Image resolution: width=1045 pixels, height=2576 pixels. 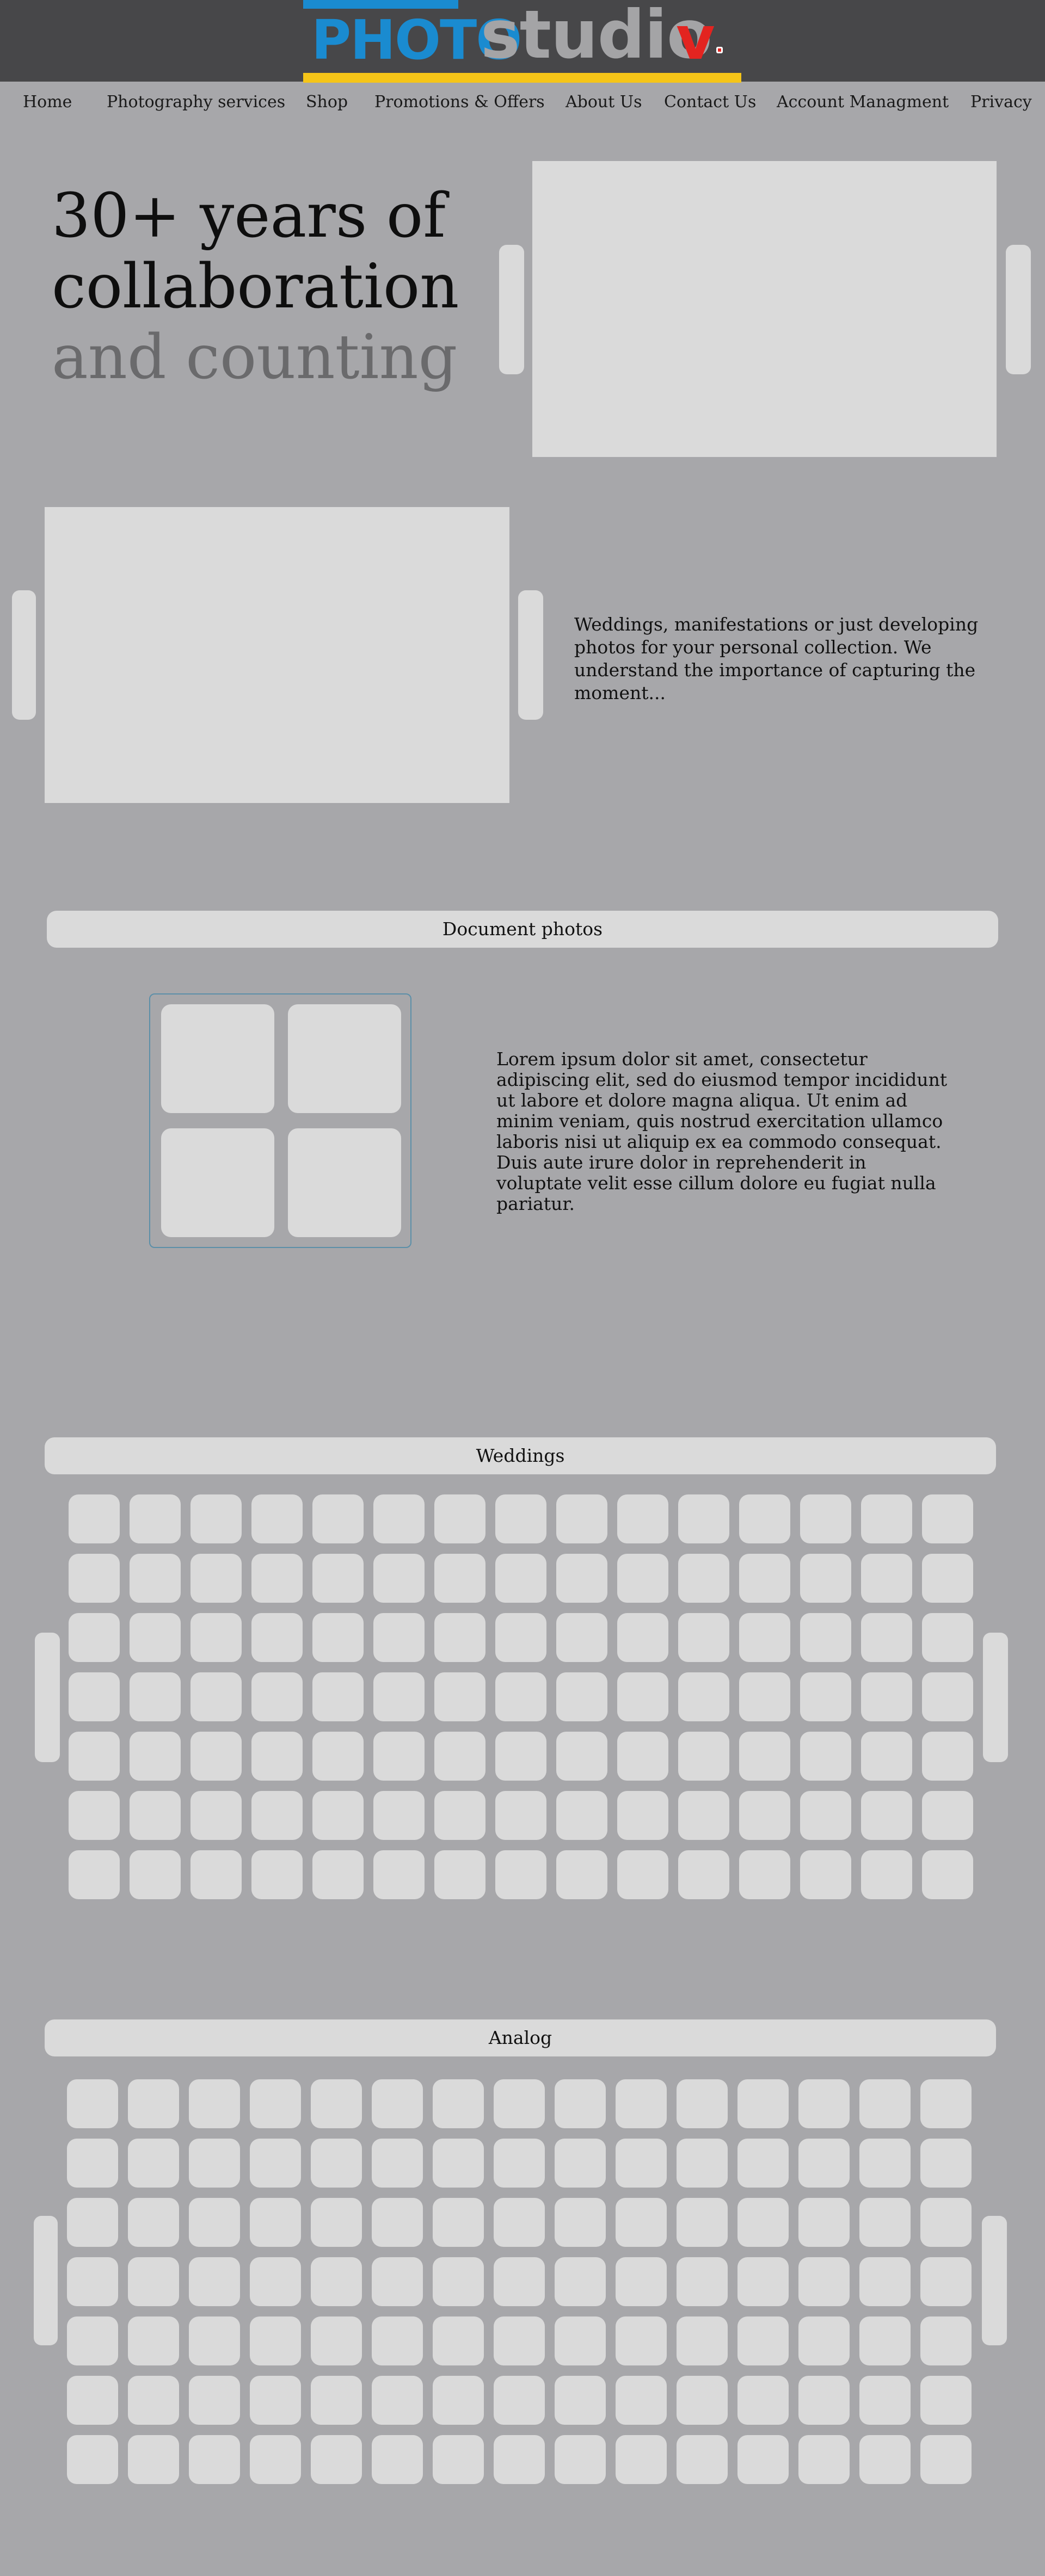 What do you see at coordinates (327, 103) in the screenshot?
I see `nav-shop: Shop` at bounding box center [327, 103].